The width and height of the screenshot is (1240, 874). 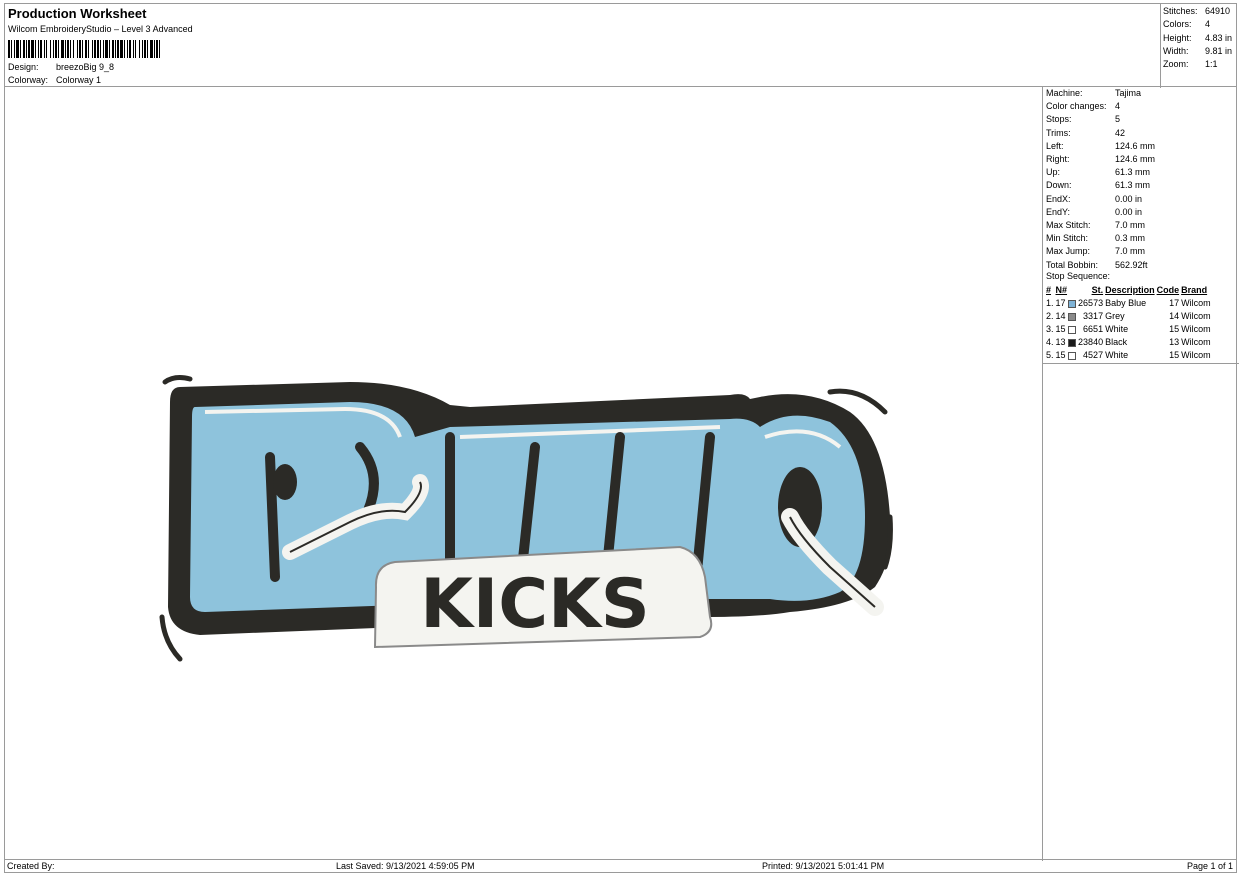 What do you see at coordinates (285, 482) in the screenshot?
I see `letter-b-counter` at bounding box center [285, 482].